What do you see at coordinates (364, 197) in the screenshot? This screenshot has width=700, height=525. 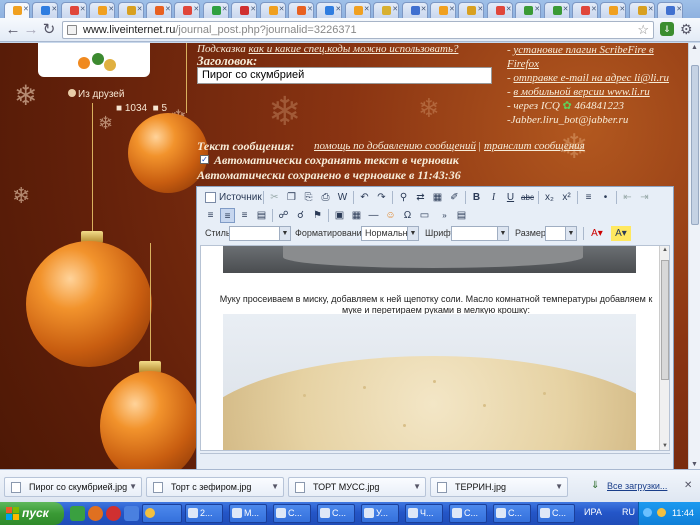 I see `undo-icon: ↶` at bounding box center [364, 197].